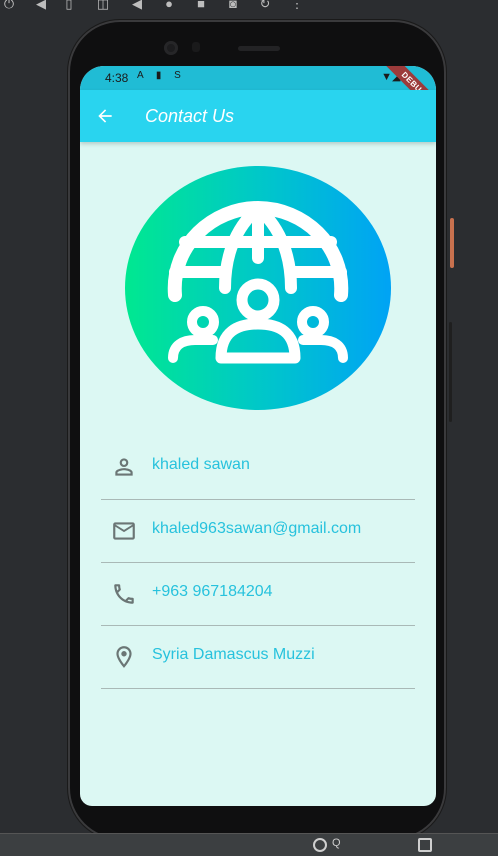 This screenshot has width=498, height=856. Describe the element at coordinates (258, 468) in the screenshot. I see `contact-row-name: khaled sawan` at that location.